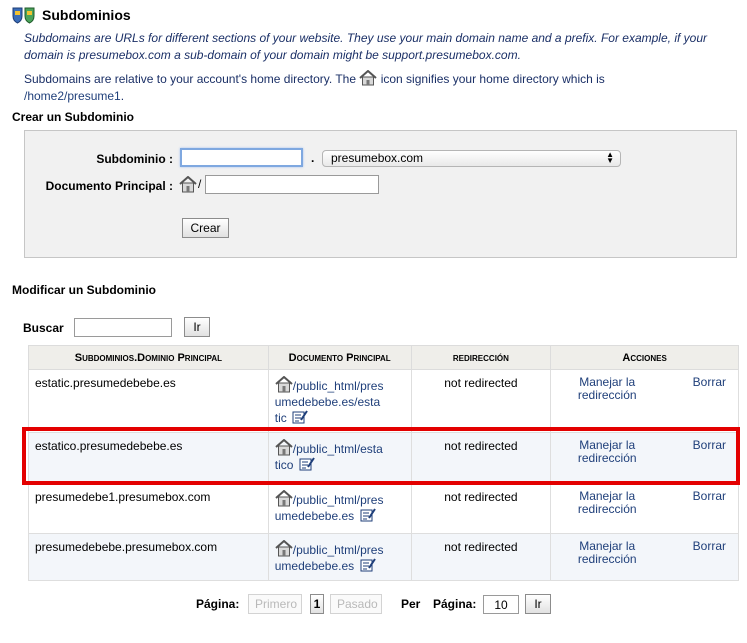 The height and width of the screenshot is (643, 747). Describe the element at coordinates (356, 604) in the screenshot. I see `previous-page-button: Pasado` at that location.